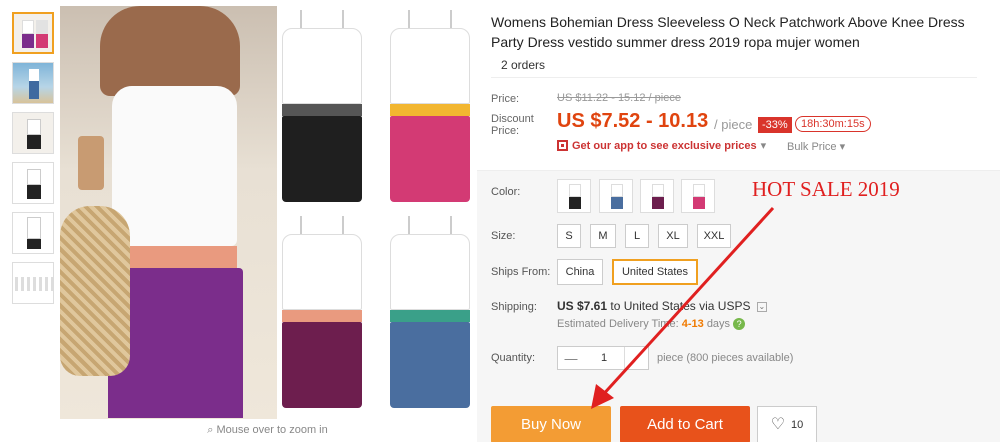 The height and width of the screenshot is (442, 1000). What do you see at coordinates (580, 272) in the screenshot?
I see `ships-from-china: China` at bounding box center [580, 272].